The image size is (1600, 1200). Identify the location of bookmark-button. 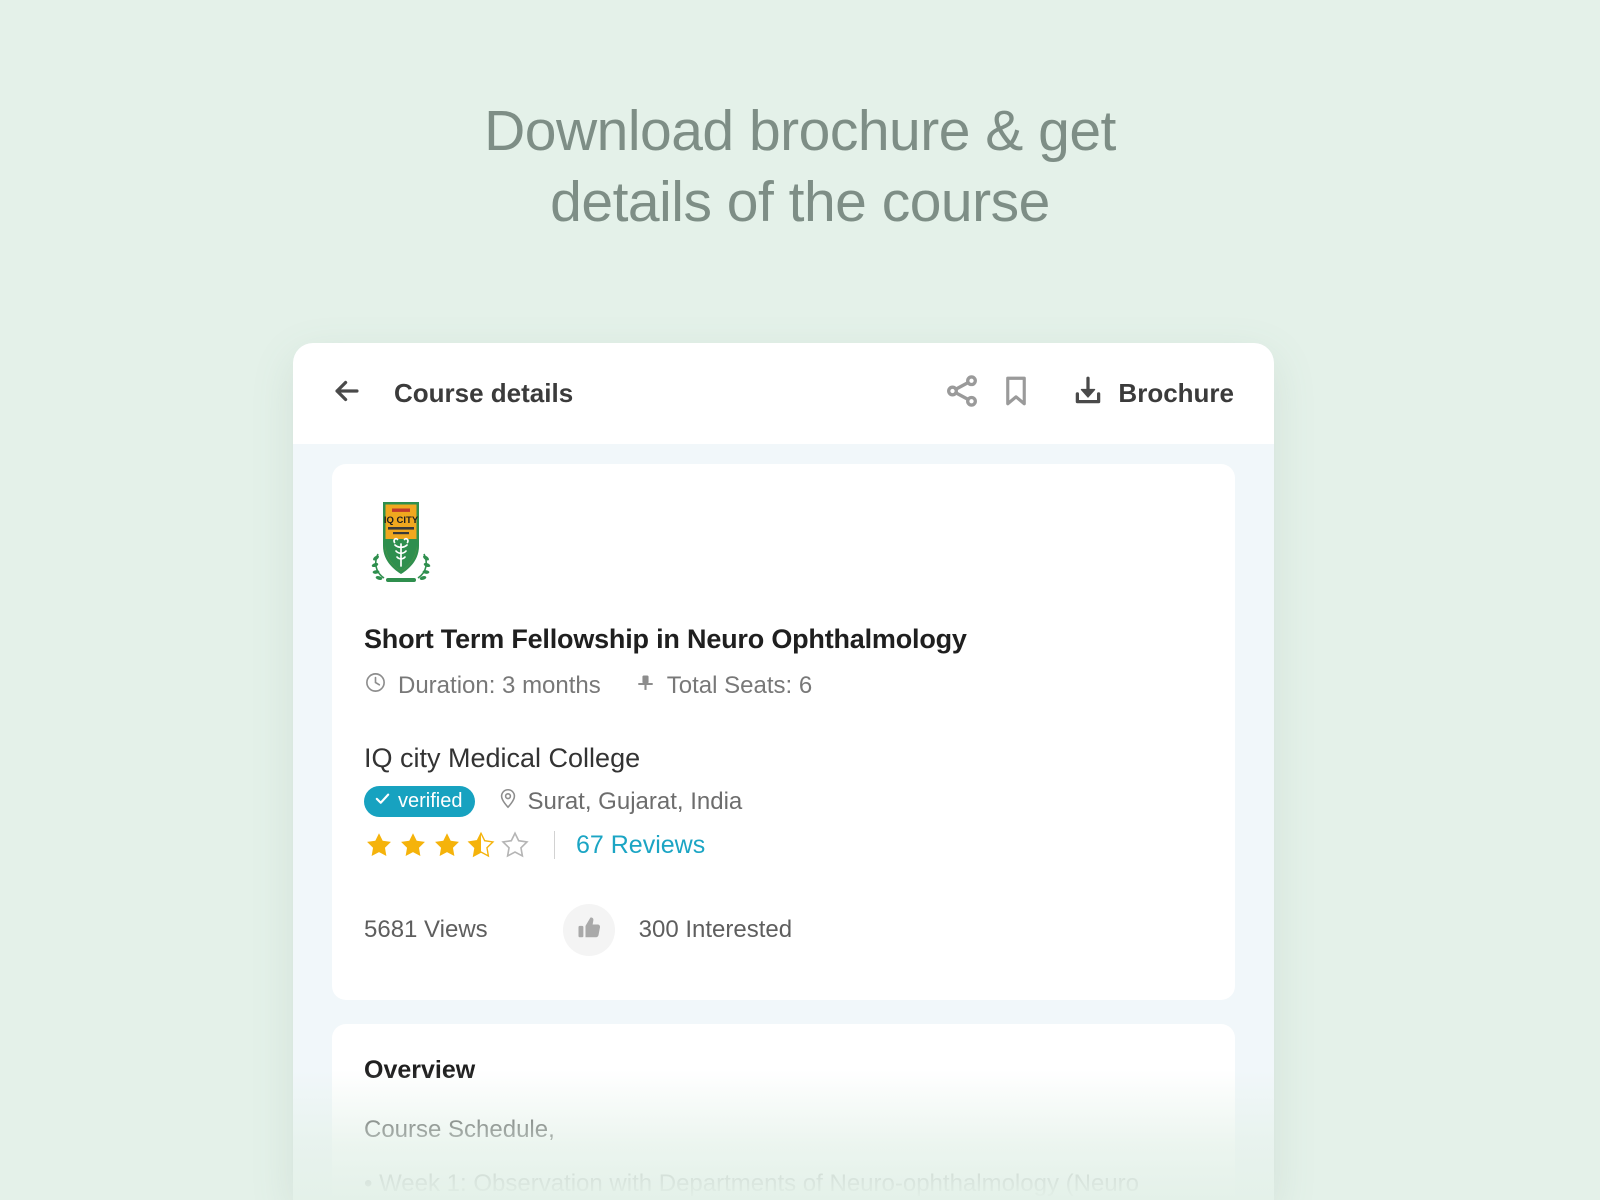
(1016, 394).